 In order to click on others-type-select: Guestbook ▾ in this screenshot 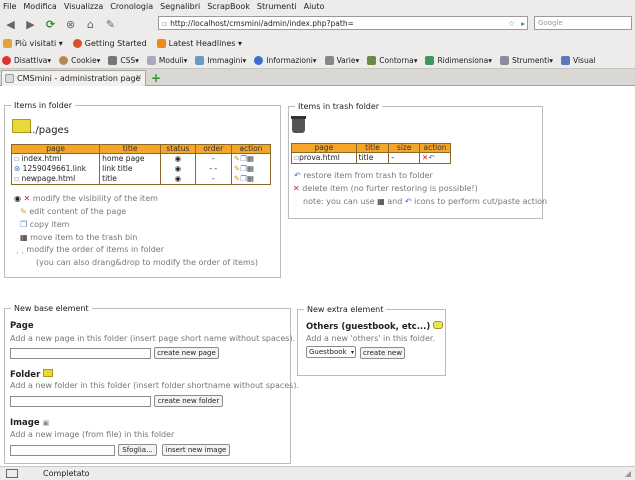, I will do `click(331, 352)`.